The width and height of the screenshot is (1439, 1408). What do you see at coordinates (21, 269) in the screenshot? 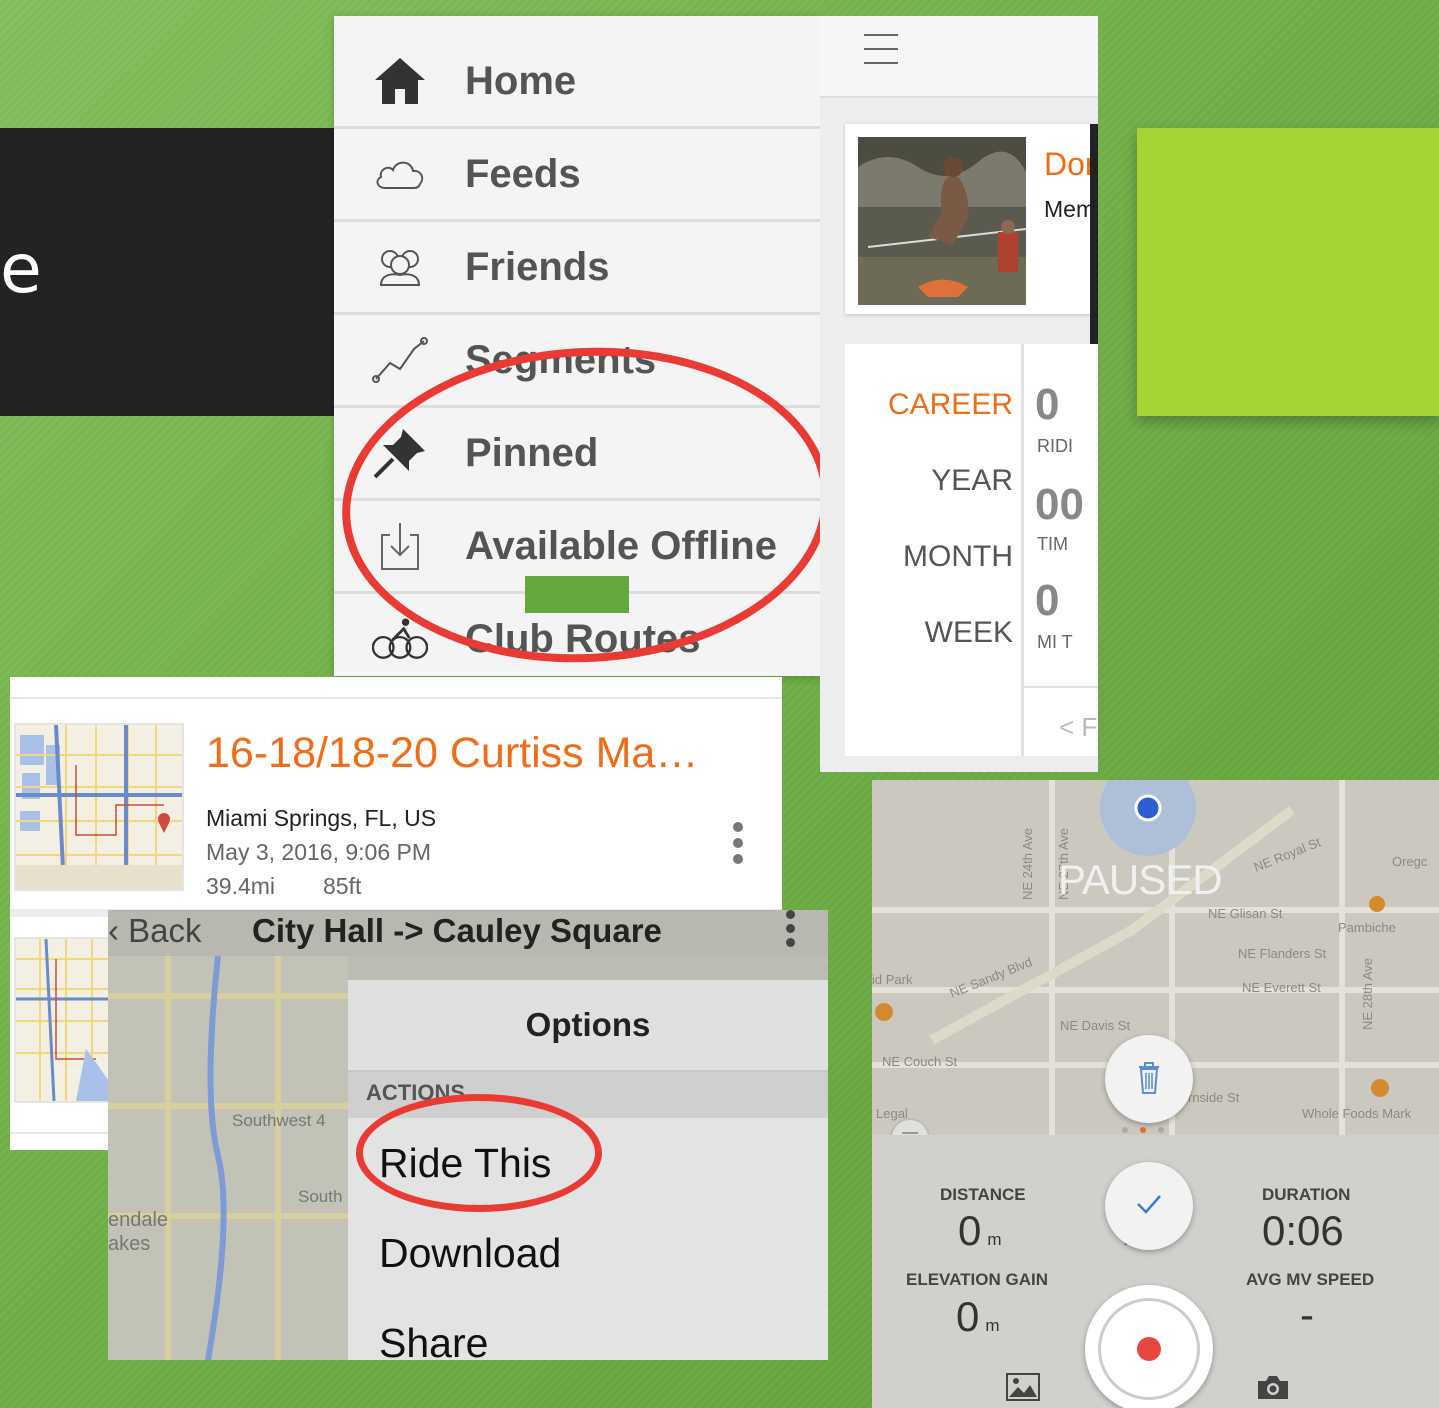
I see `slide-title-text: e` at bounding box center [21, 269].